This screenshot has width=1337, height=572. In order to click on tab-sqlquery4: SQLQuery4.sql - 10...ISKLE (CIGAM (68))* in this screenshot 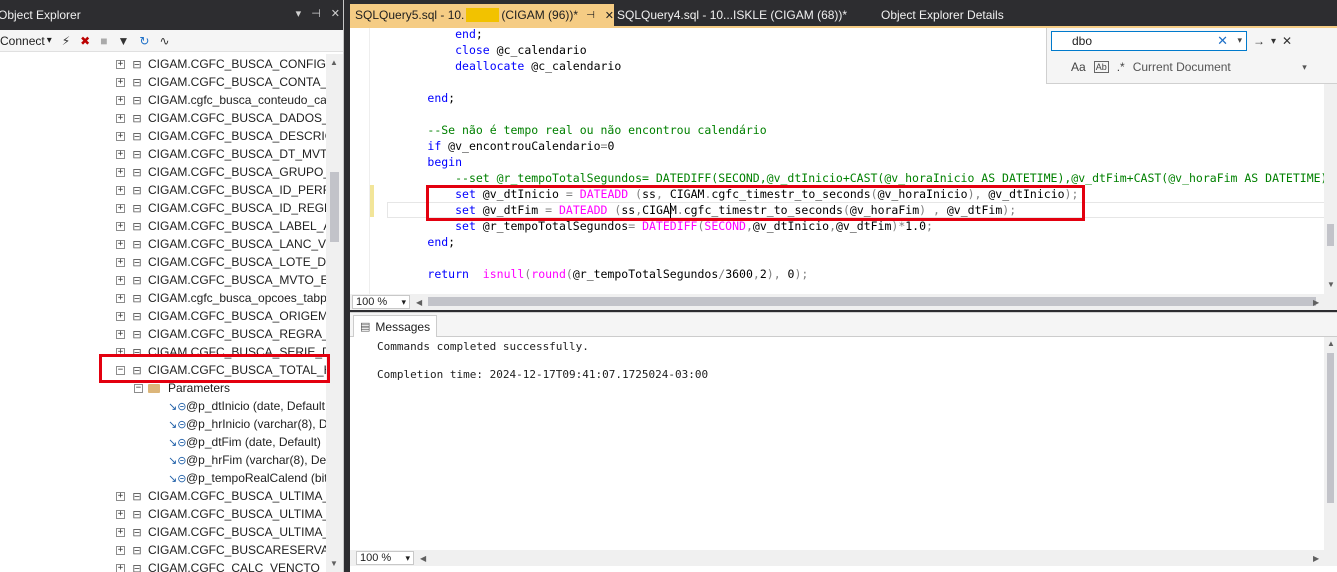, I will do `click(742, 15)`.